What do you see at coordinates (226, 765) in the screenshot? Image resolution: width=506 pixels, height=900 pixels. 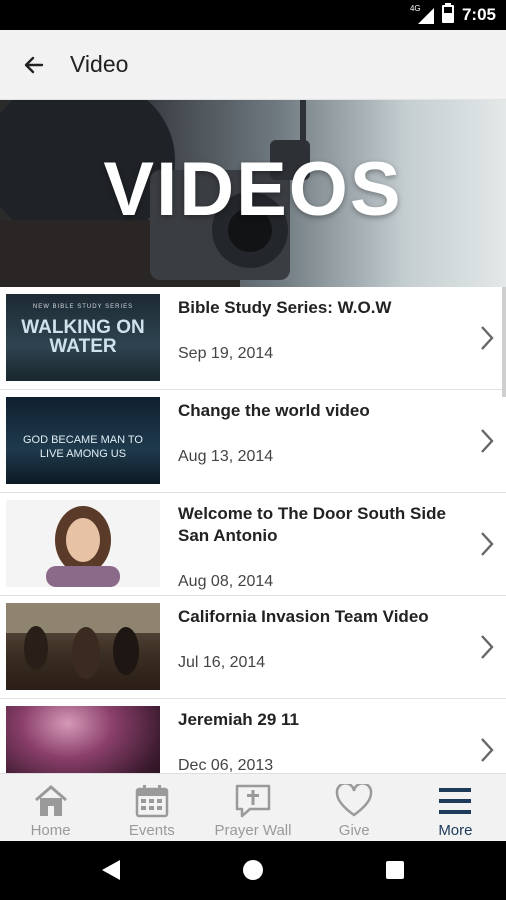 I see `video-date: Dec 06, 2013` at bounding box center [226, 765].